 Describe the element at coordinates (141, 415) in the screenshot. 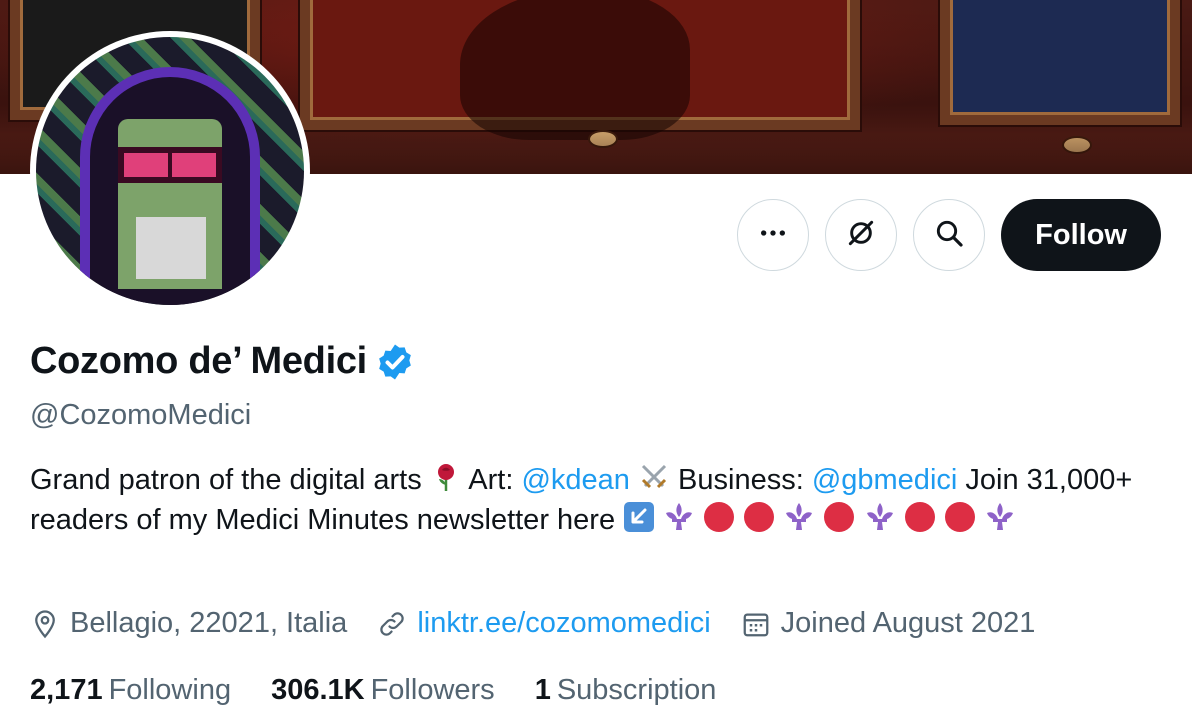

I see `profile-handle: @CozomoMedici` at that location.